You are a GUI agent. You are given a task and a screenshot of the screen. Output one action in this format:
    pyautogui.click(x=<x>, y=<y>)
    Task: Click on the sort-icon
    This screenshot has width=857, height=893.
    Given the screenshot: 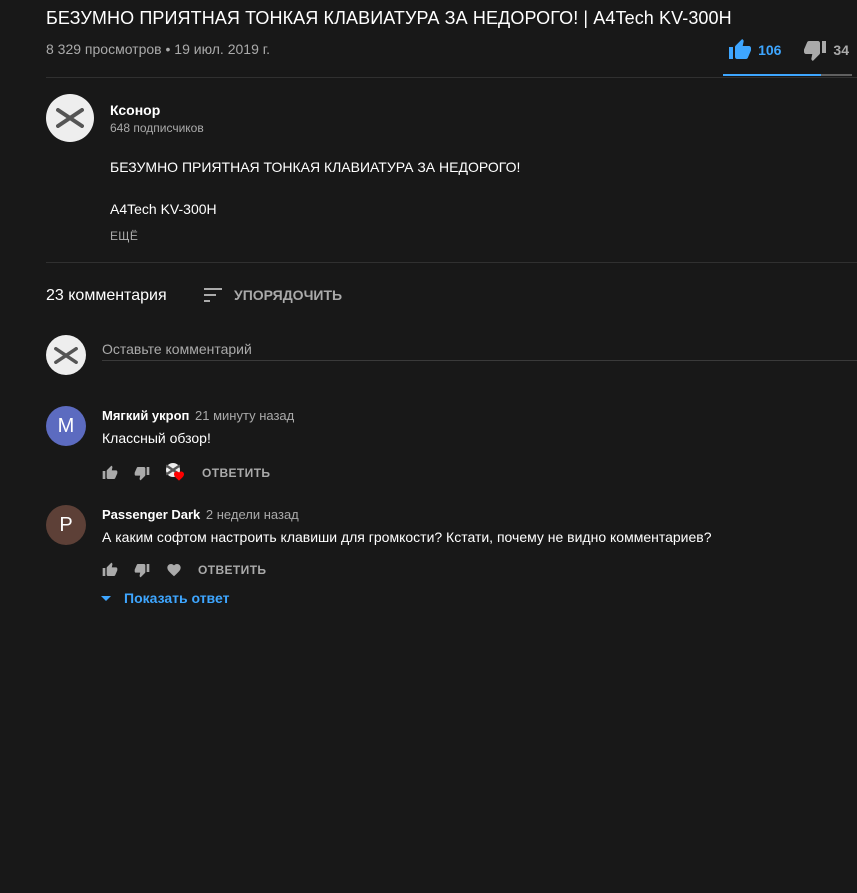 What is the action you would take?
    pyautogui.click(x=213, y=295)
    